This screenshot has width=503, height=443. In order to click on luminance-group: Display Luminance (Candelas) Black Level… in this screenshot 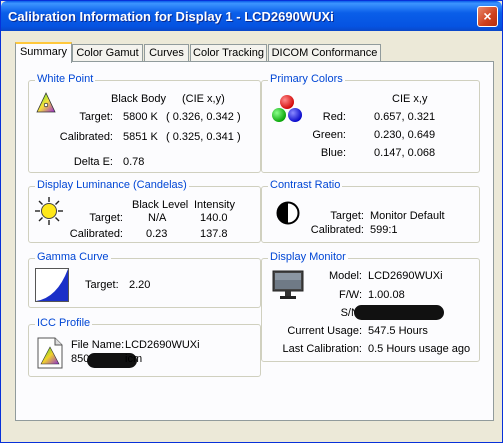, I will do `click(144, 211)`.